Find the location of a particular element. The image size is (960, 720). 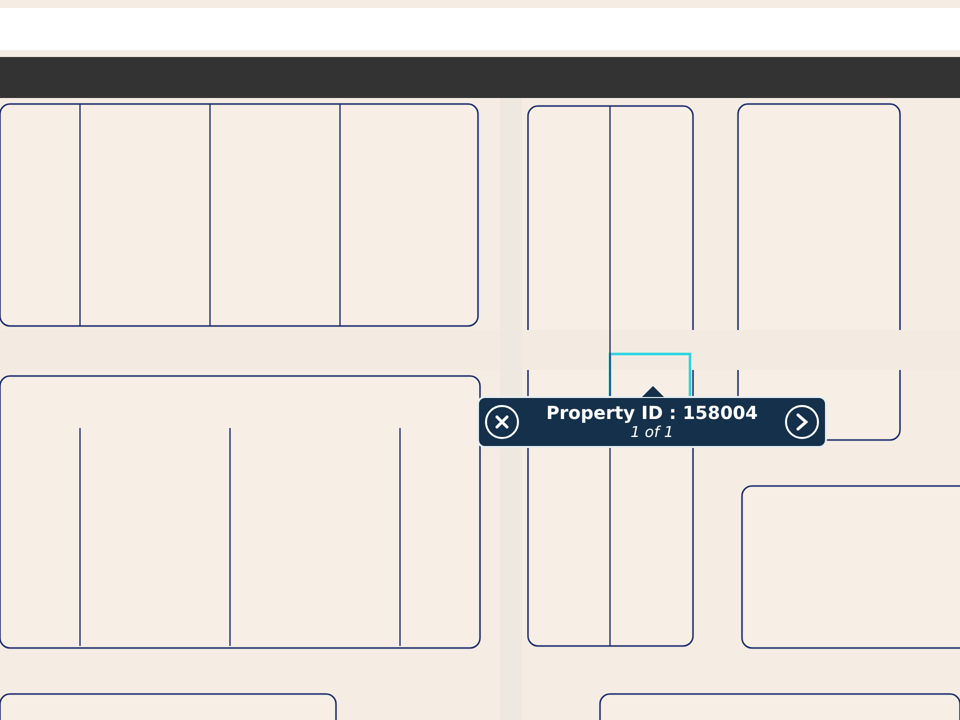

popup-count: 1 of 1 is located at coordinates (652, 432).